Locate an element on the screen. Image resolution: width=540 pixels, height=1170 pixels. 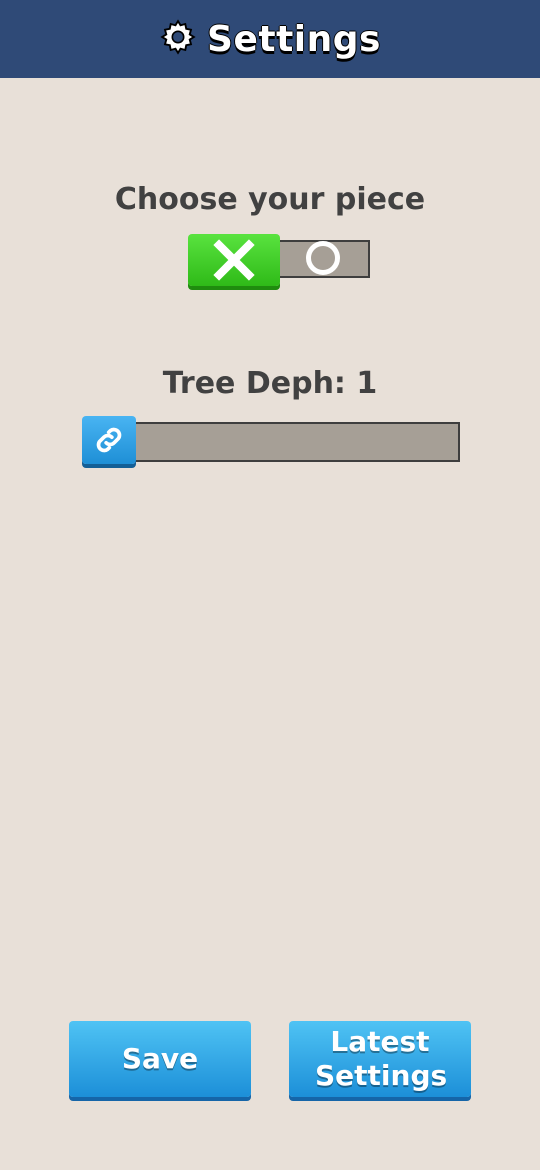
link-icon is located at coordinates (109, 440).